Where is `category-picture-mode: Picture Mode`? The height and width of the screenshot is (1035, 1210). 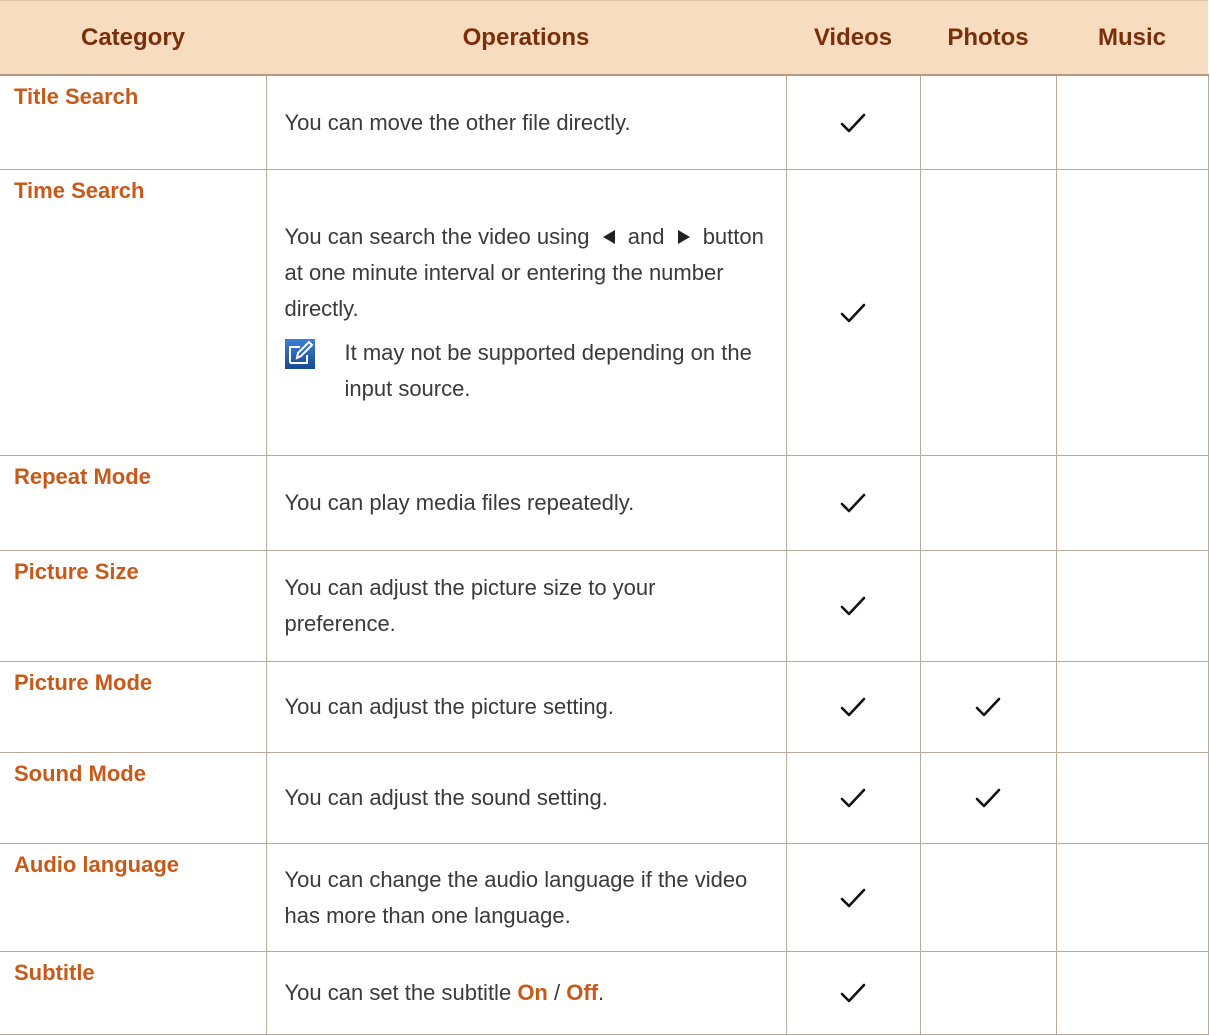 category-picture-mode: Picture Mode is located at coordinates (133, 707).